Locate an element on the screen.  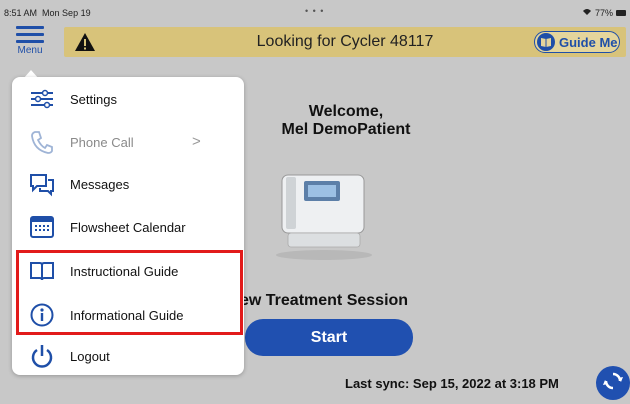
menu-item-phone-call: Phone Call > is located at coordinates (128, 142).